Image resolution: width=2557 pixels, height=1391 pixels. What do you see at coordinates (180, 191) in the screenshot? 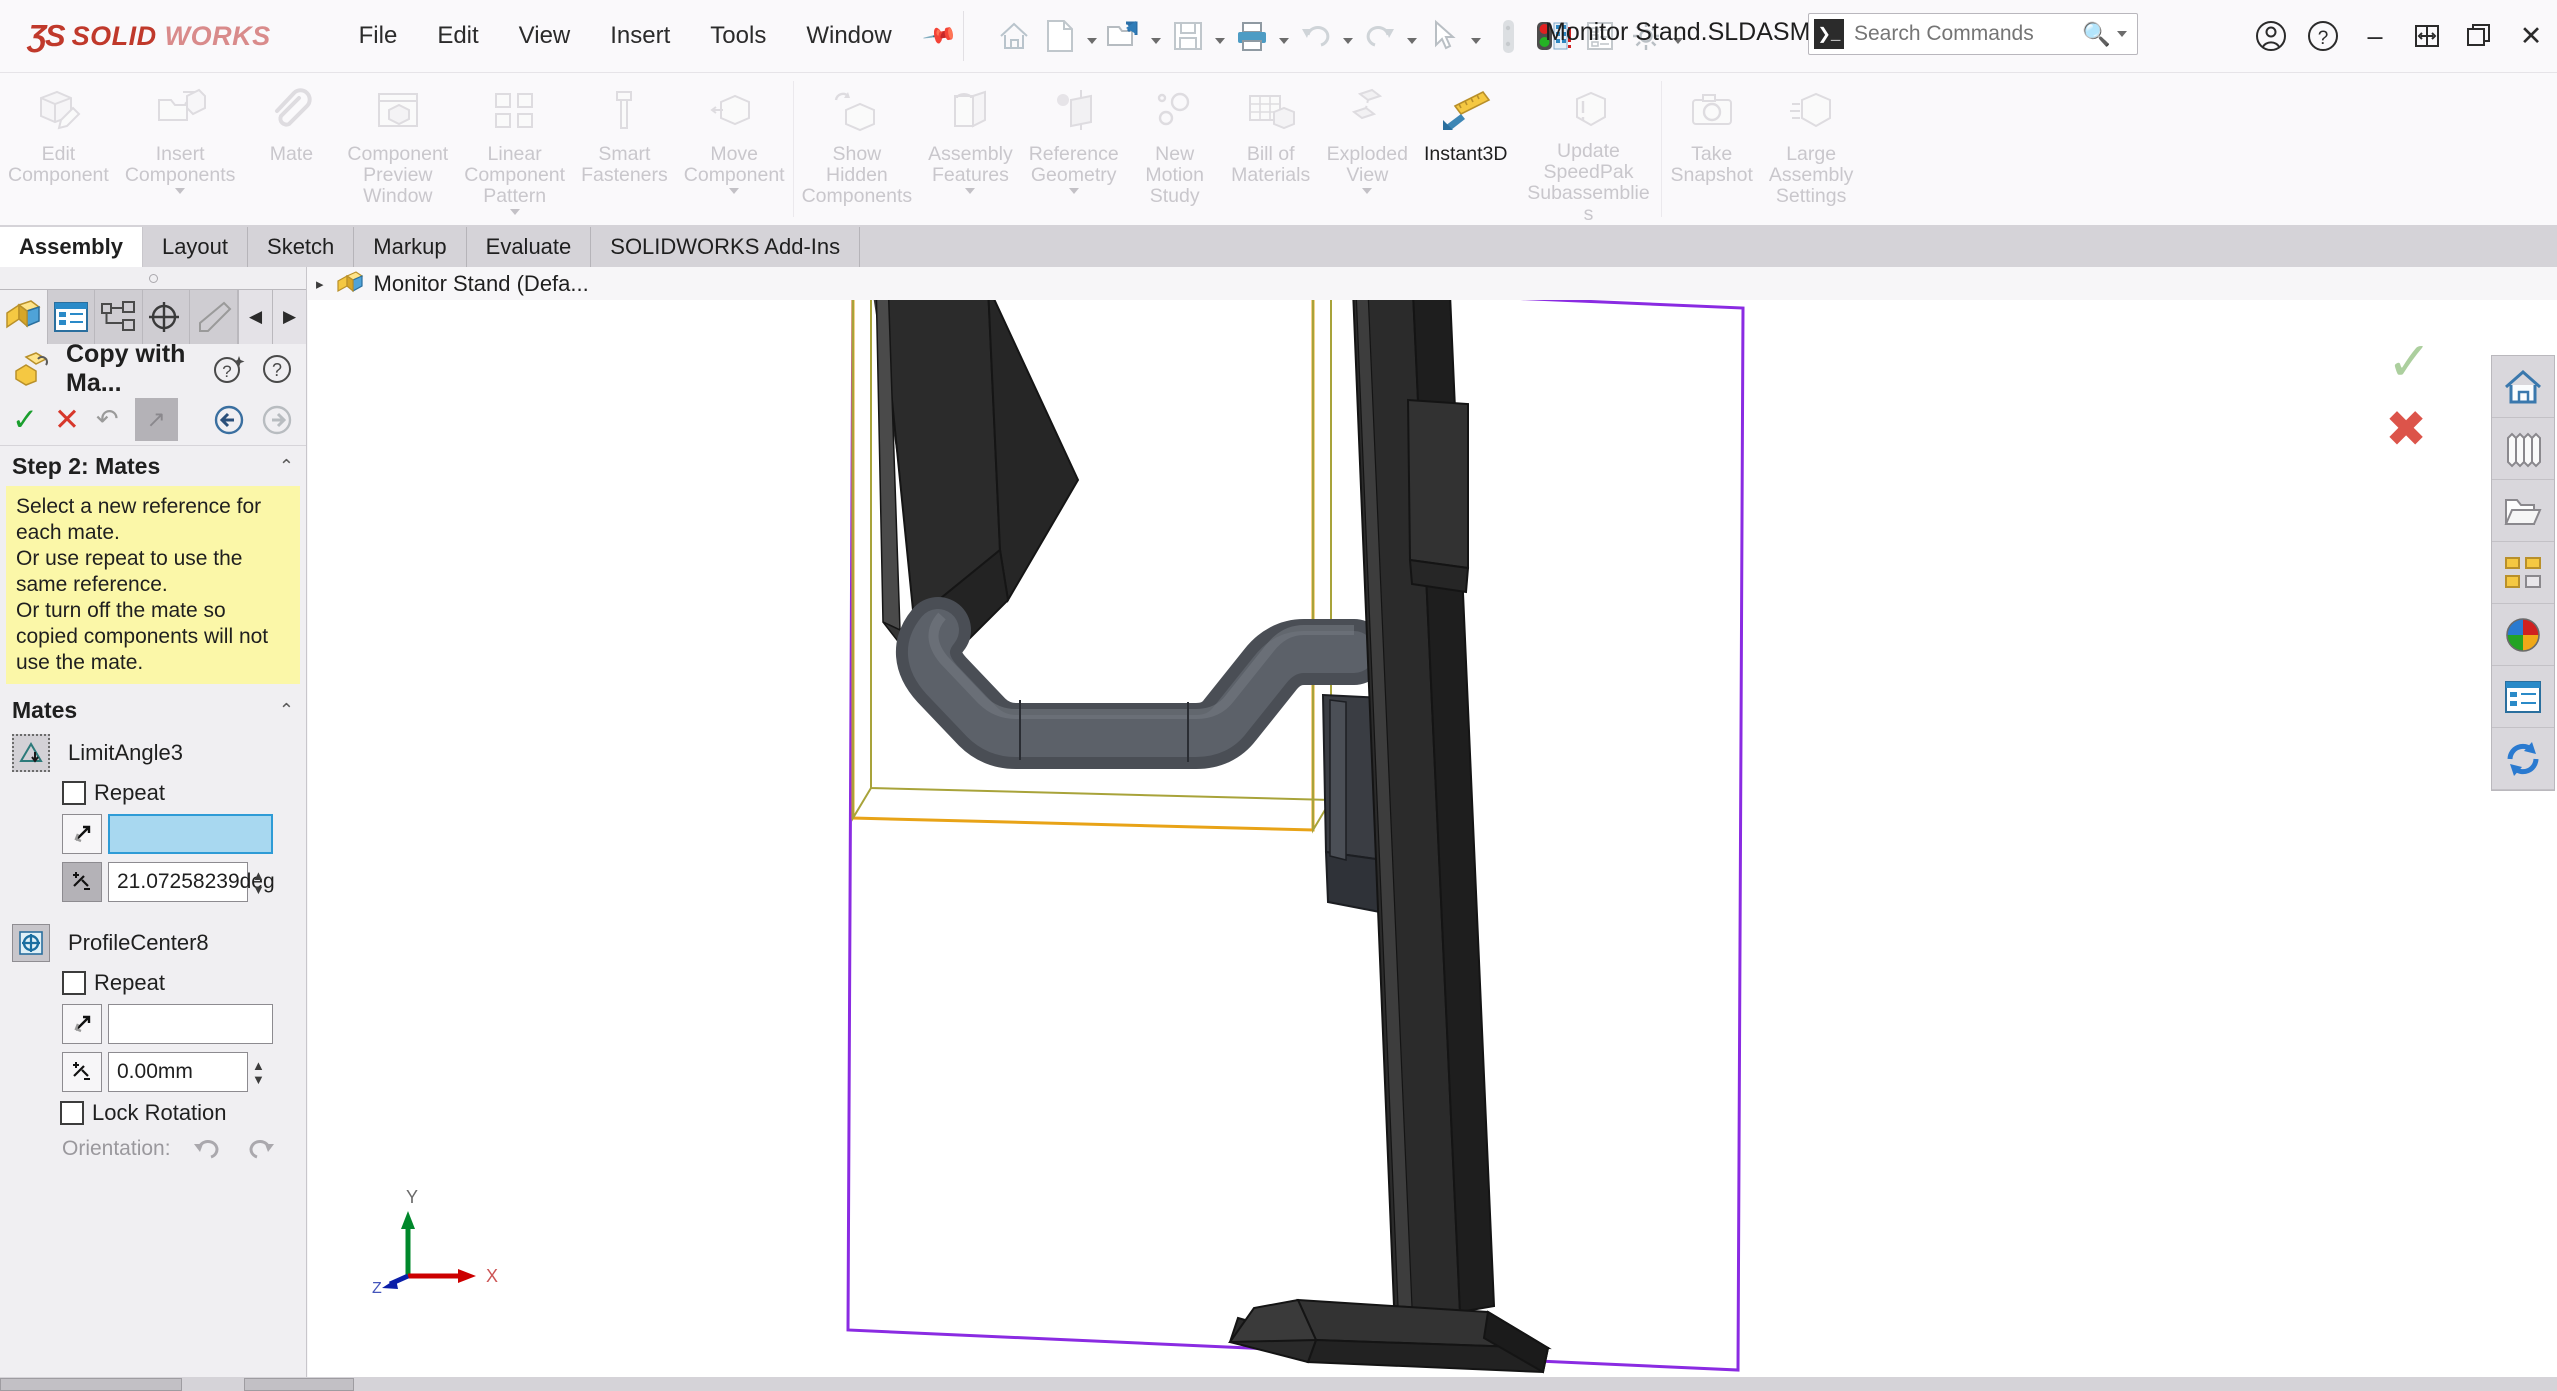
I see `insert-components-caret-icon` at bounding box center [180, 191].